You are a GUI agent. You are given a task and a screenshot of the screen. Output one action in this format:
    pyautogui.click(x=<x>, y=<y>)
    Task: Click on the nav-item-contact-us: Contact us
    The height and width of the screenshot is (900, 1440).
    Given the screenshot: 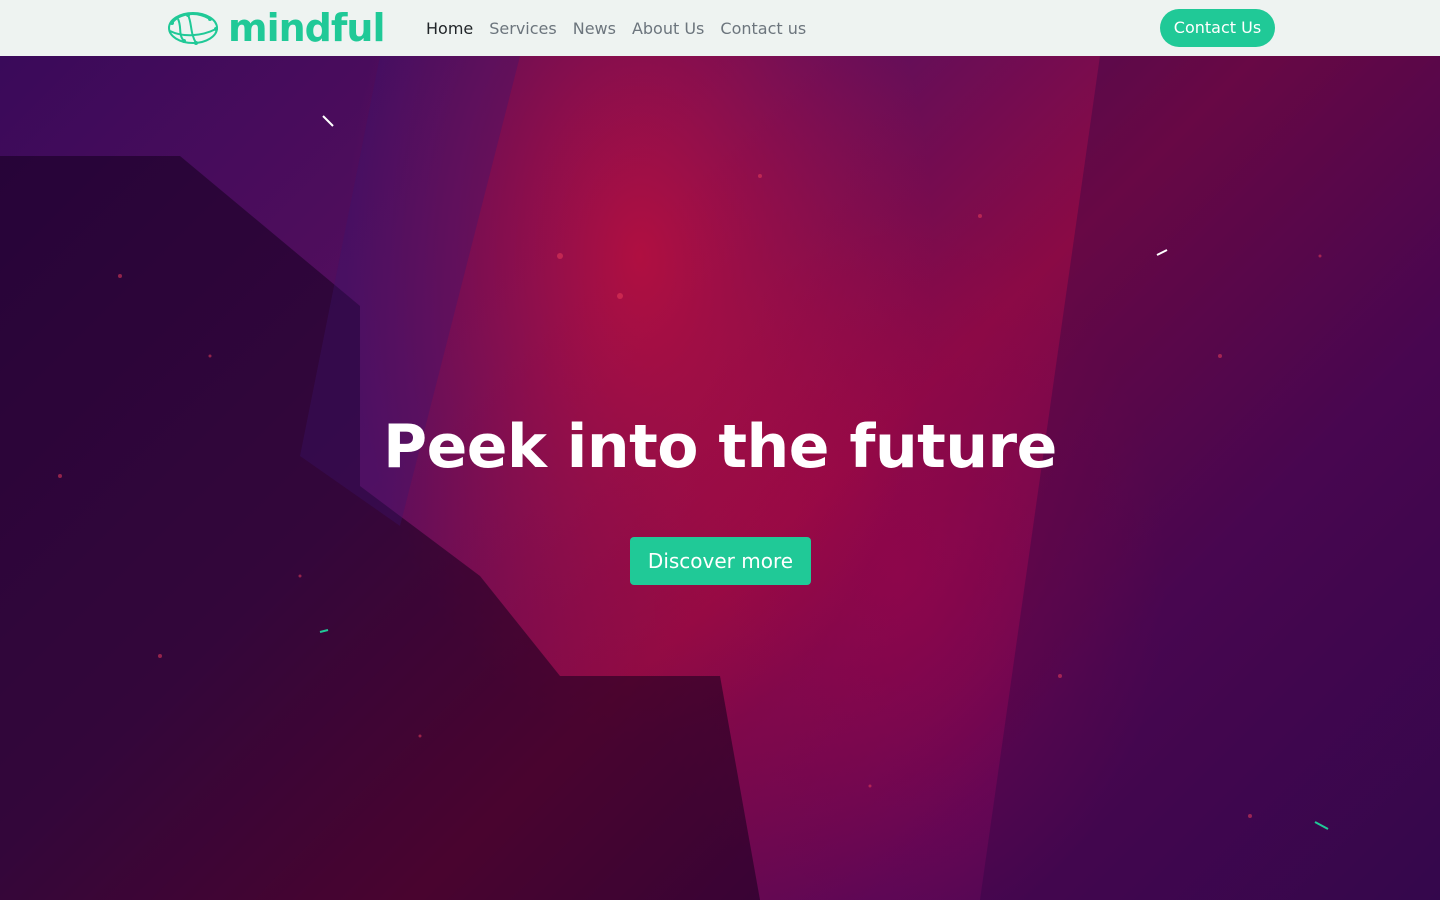 What is the action you would take?
    pyautogui.click(x=763, y=28)
    